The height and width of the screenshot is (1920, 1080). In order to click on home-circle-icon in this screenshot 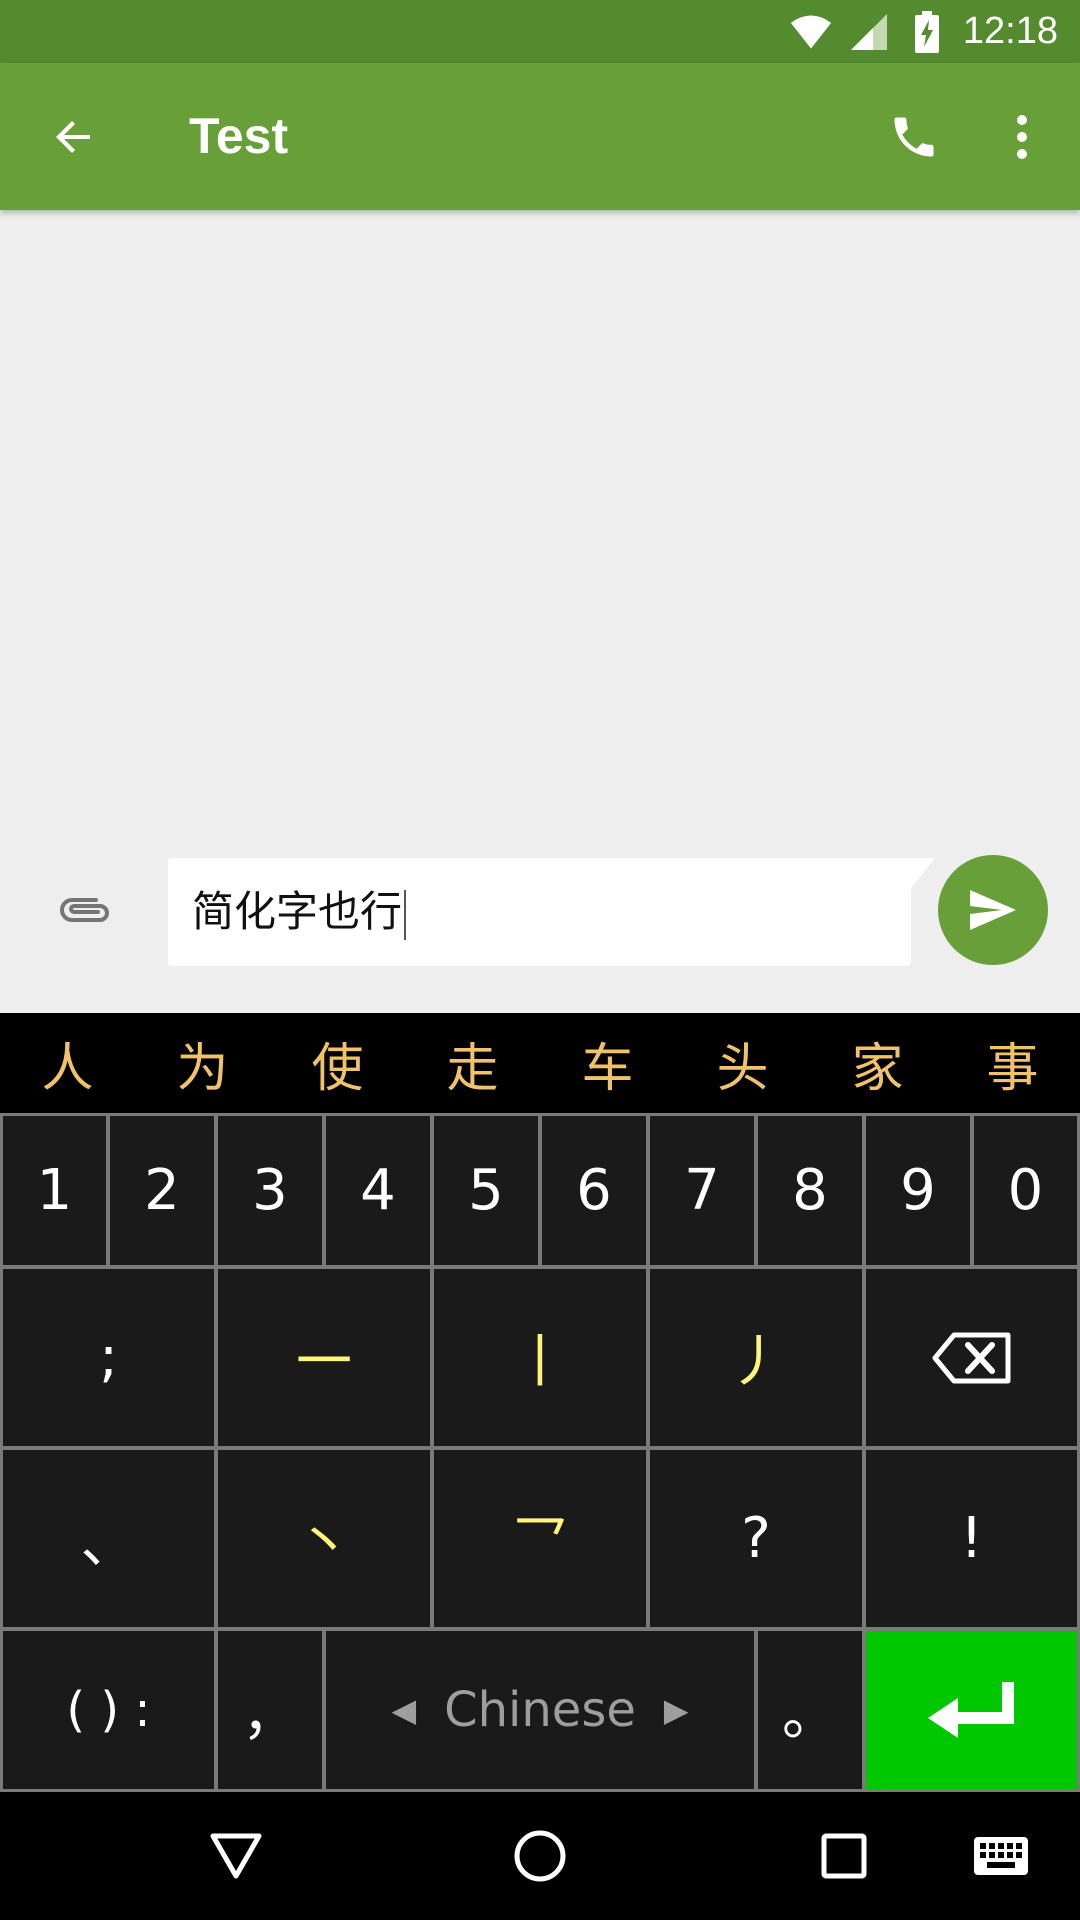, I will do `click(540, 1856)`.